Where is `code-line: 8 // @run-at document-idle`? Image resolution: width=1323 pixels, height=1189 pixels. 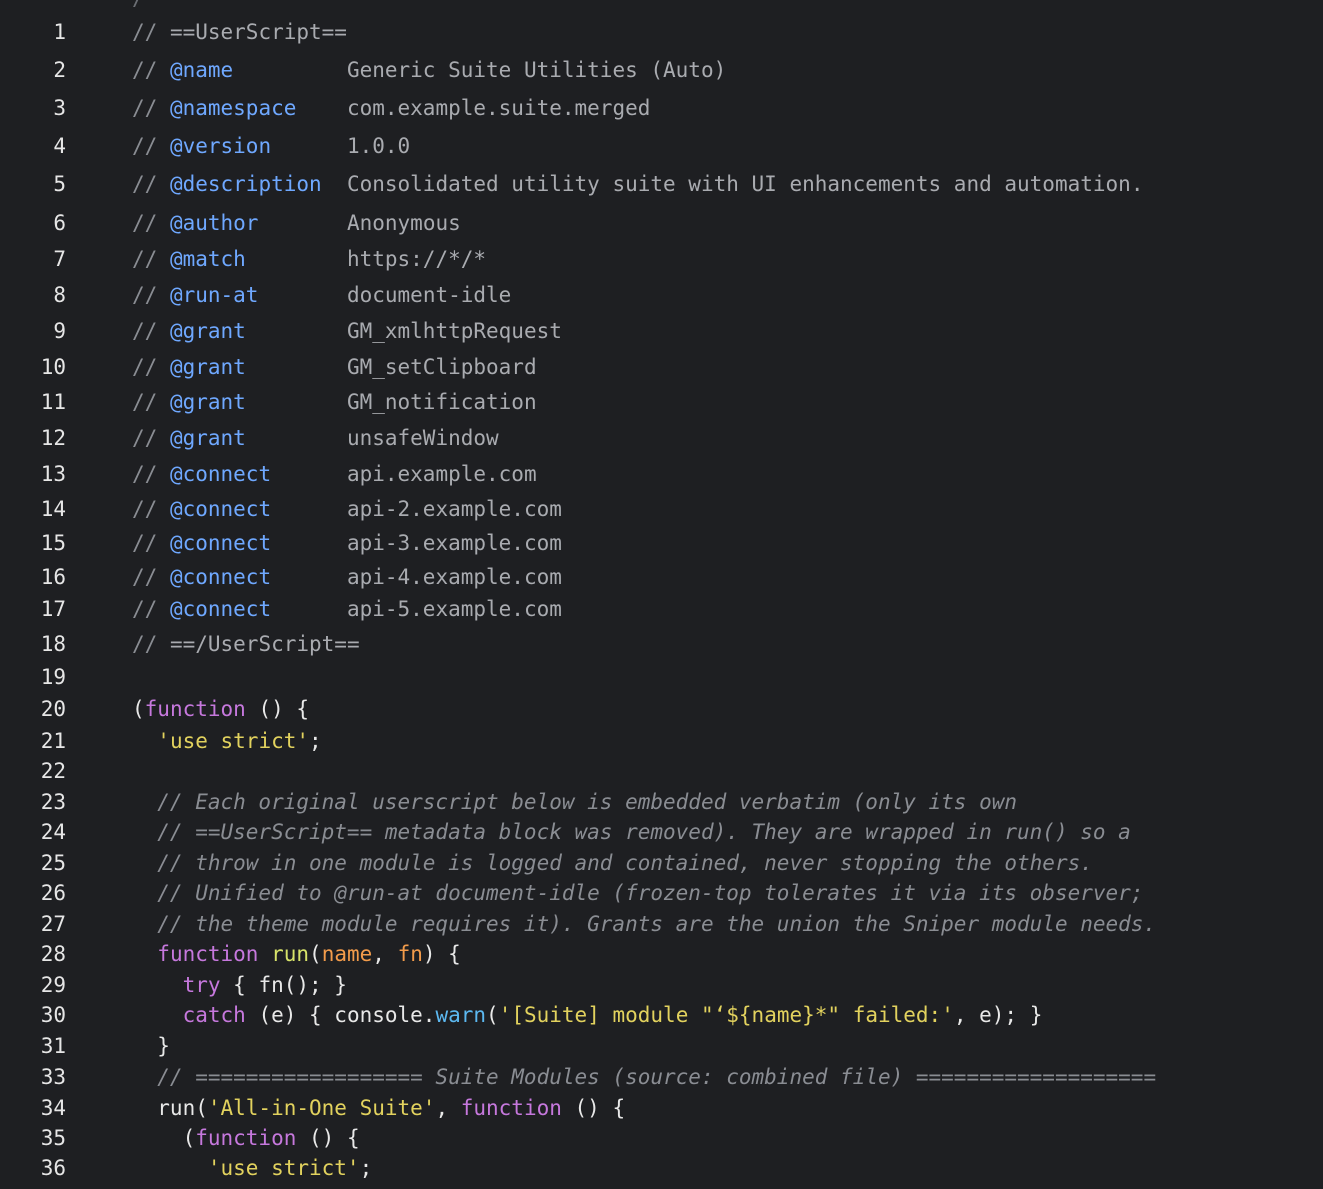 code-line: 8 // @run-at document-idle is located at coordinates (661, 299).